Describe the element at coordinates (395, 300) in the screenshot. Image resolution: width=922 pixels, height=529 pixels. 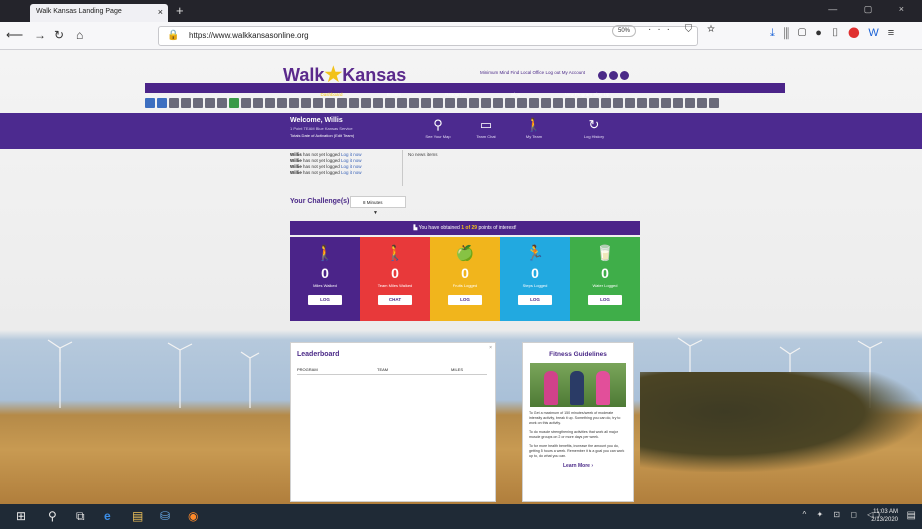
I see `chat-button: CHAT` at that location.